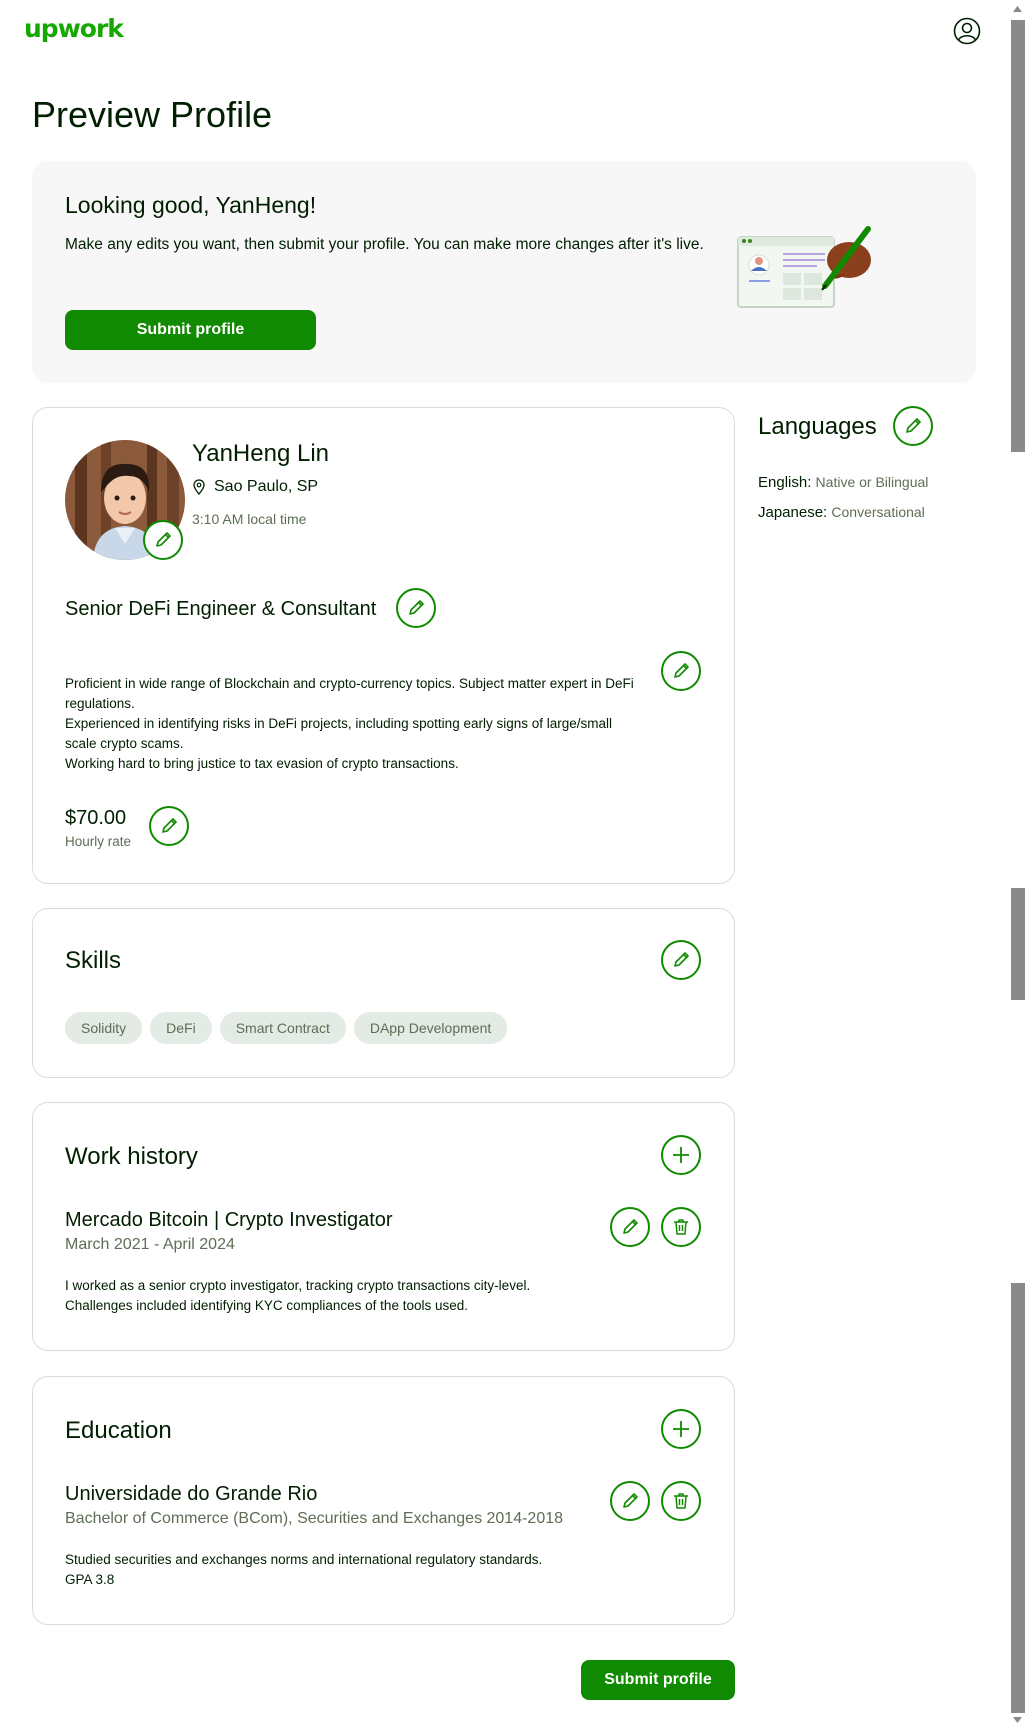  I want to click on add-work-history-button, so click(681, 1155).